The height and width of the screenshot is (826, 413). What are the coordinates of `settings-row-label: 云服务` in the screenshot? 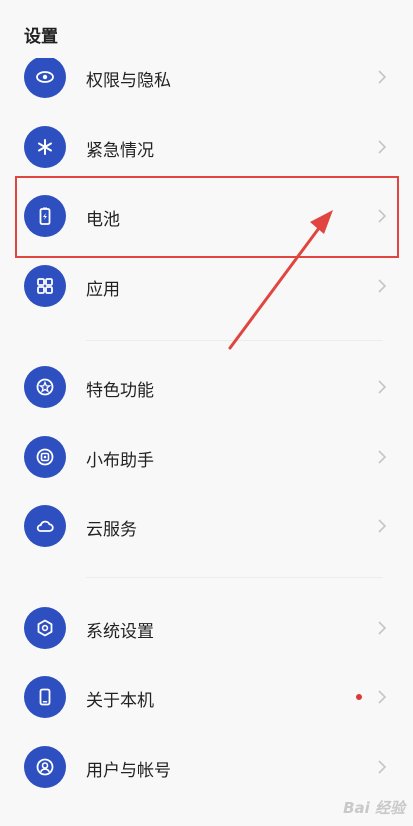 It's located at (111, 530).